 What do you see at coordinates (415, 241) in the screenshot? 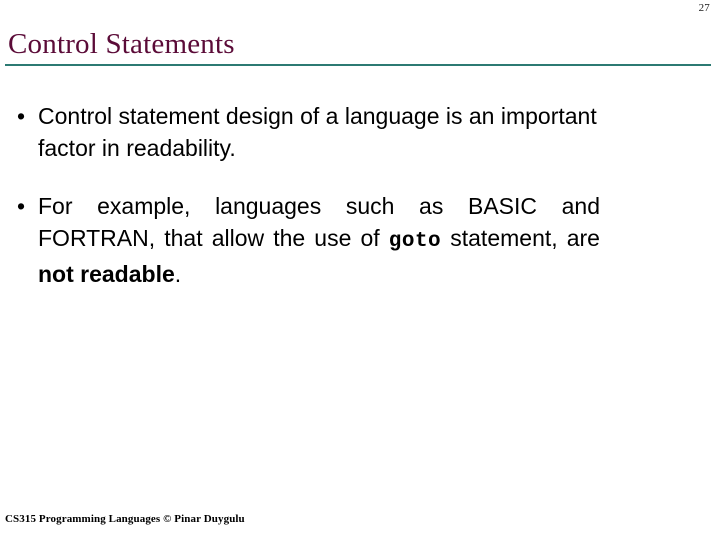
I see `code-keyword-goto: goto` at bounding box center [415, 241].